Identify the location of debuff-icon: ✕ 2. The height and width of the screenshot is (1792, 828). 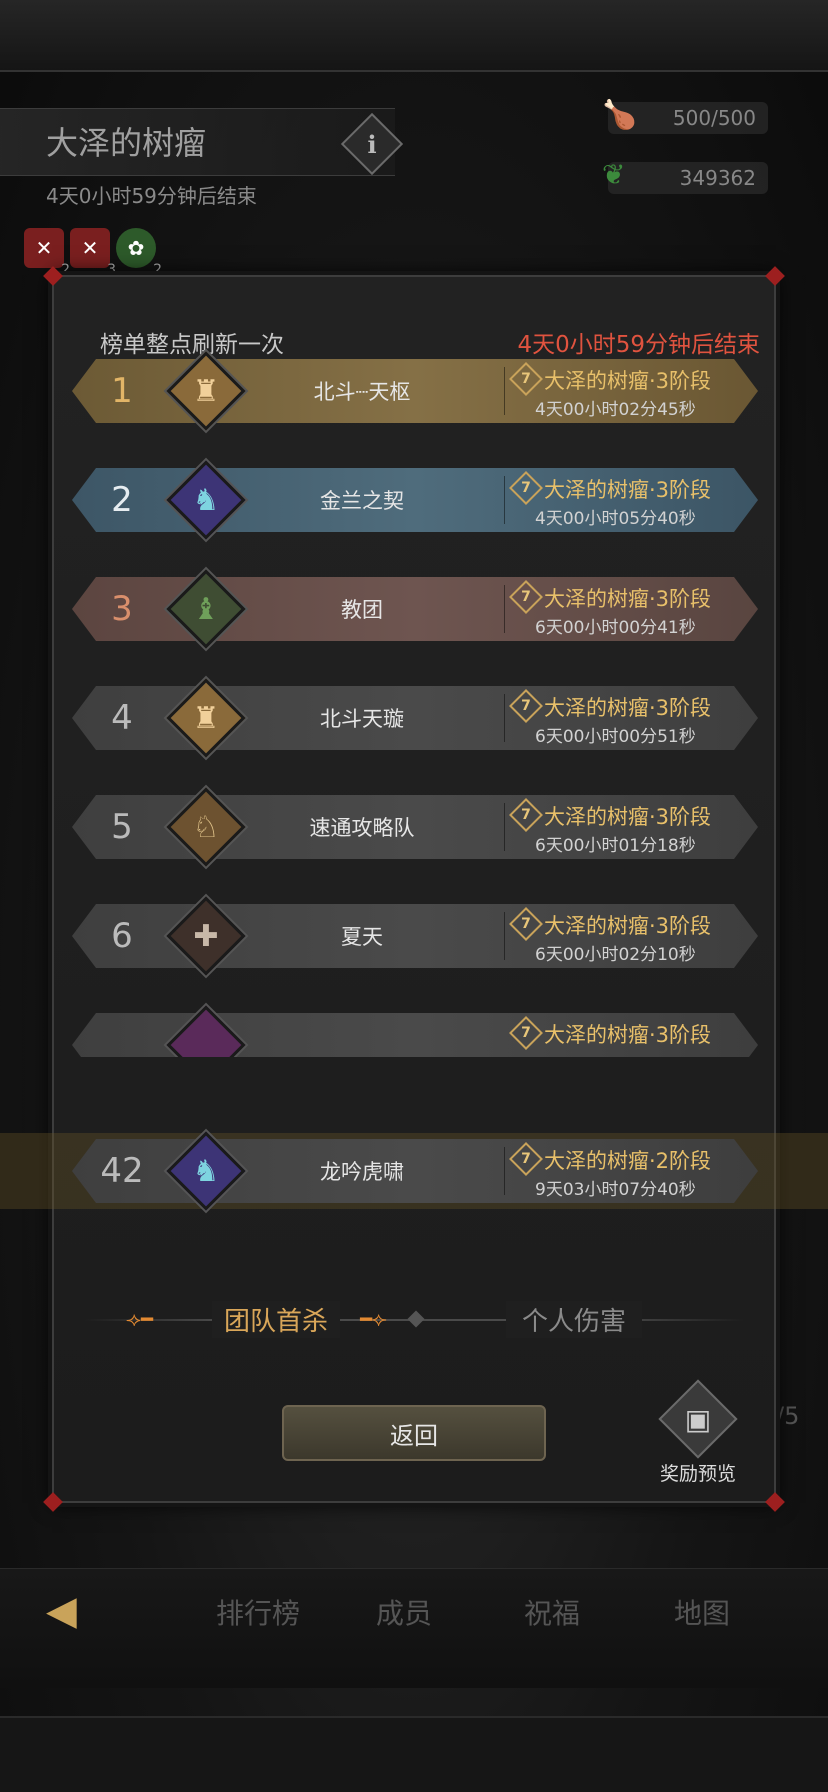
(47, 253).